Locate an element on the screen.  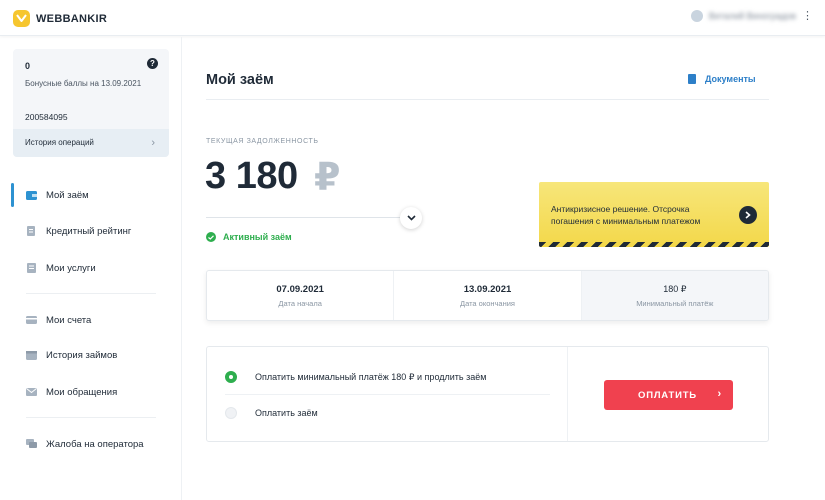
user-avatar-icon is located at coordinates (696, 16).